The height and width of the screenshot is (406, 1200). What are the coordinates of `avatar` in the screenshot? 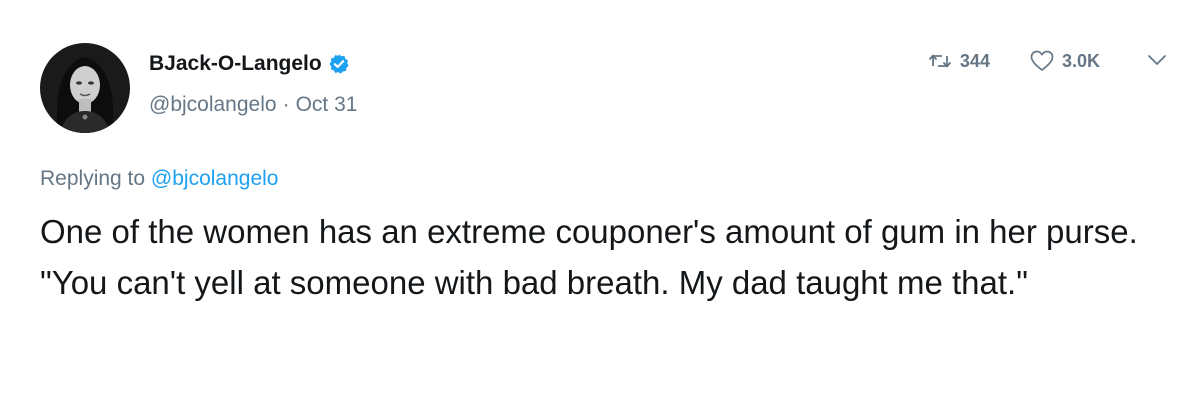 It's located at (85, 88).